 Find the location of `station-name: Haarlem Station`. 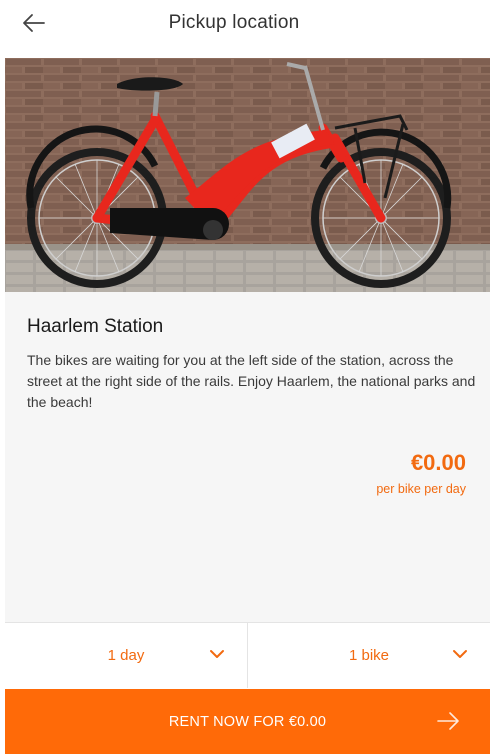

station-name: Haarlem Station is located at coordinates (95, 326).